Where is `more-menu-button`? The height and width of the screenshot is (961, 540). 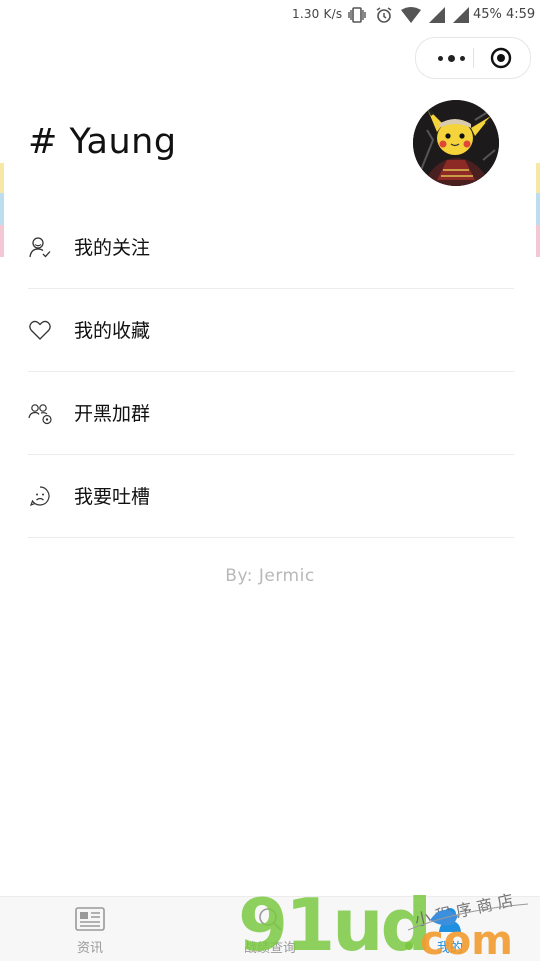
more-menu-button is located at coordinates (451, 58).